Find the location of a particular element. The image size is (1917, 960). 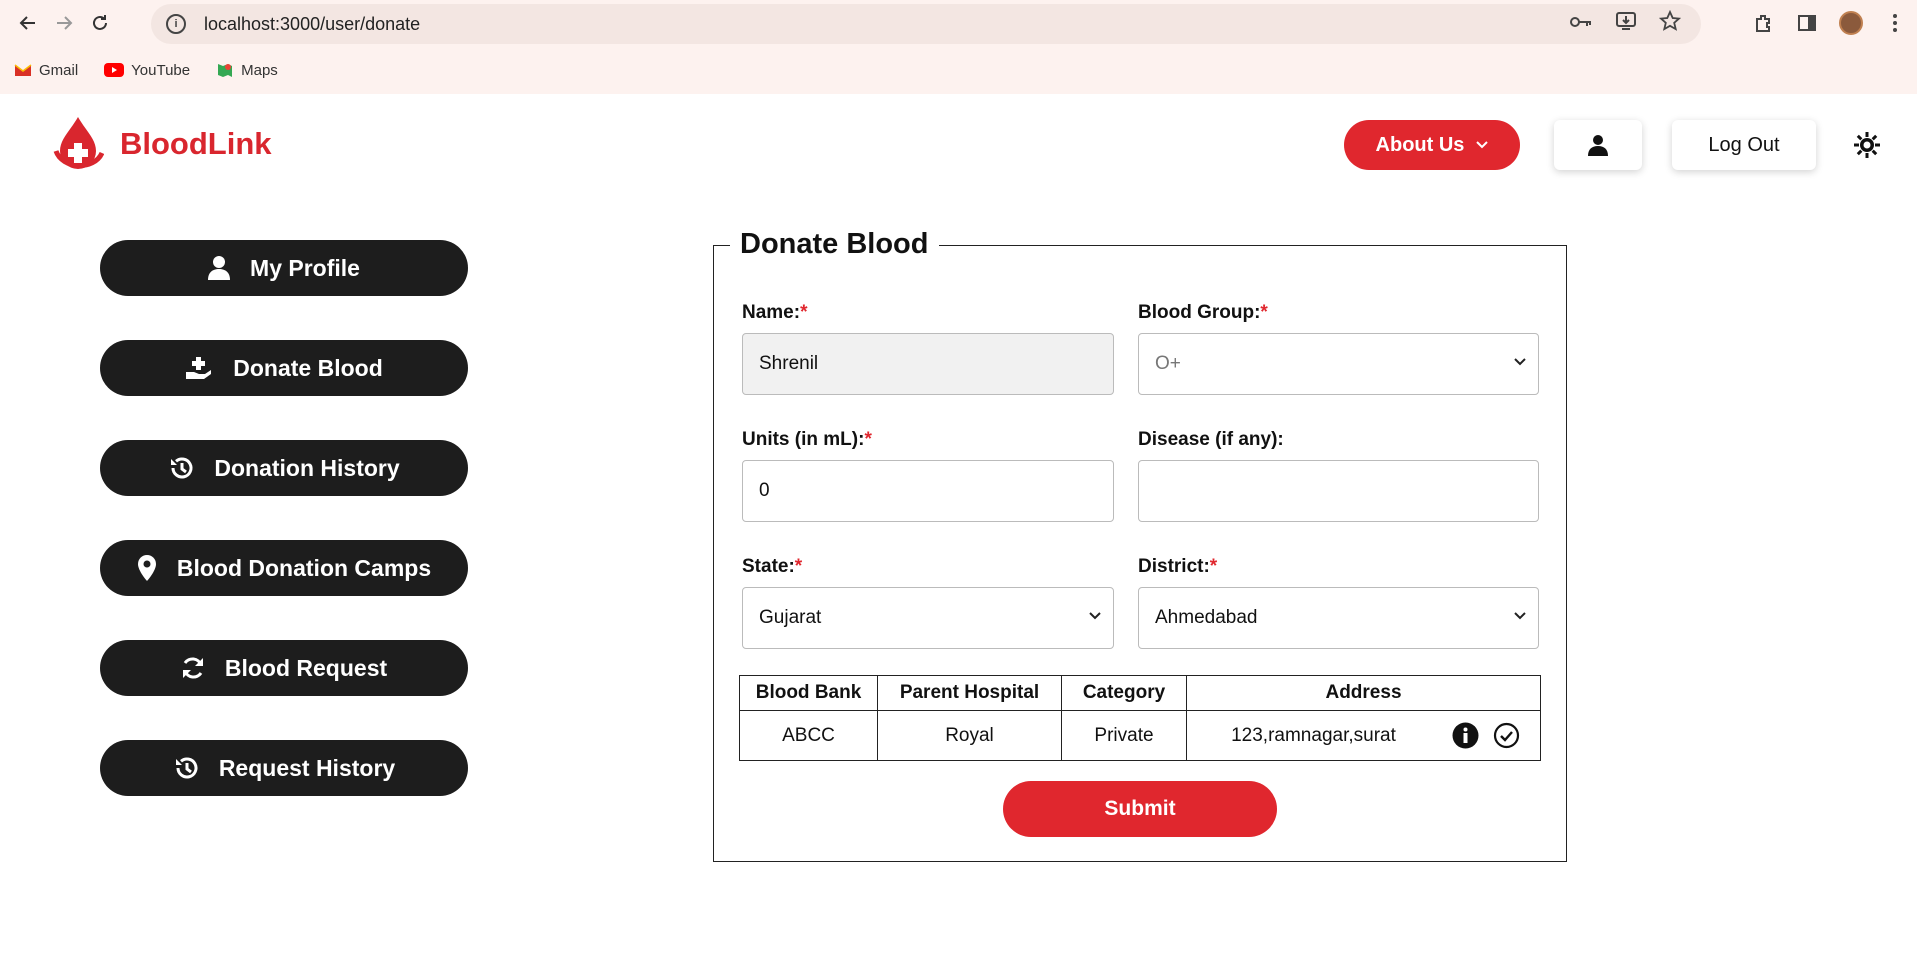

sidebar-item-donation-history: Donation History is located at coordinates (284, 468).